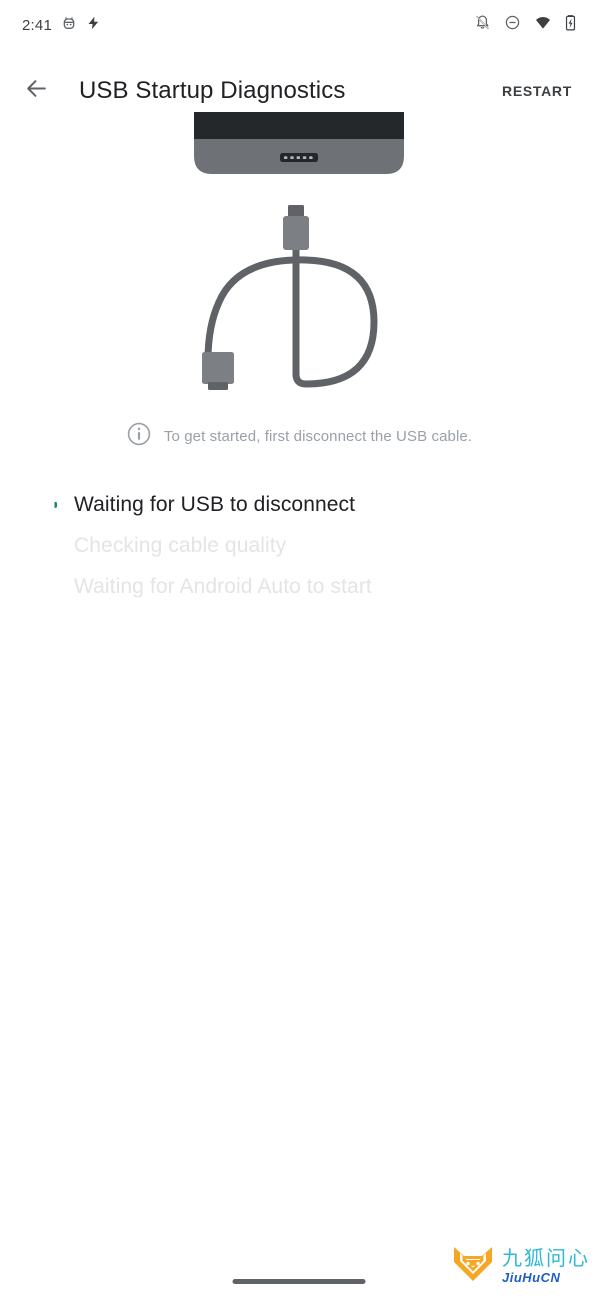 This screenshot has width=598, height=1296. What do you see at coordinates (546, 1259) in the screenshot?
I see `watermark-cn-text: 九狐问心` at bounding box center [546, 1259].